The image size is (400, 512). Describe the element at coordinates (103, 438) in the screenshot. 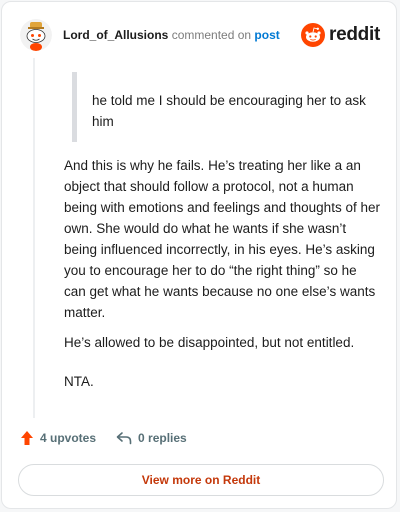

I see `comment-actions: 4 upvotes 0 replies` at that location.